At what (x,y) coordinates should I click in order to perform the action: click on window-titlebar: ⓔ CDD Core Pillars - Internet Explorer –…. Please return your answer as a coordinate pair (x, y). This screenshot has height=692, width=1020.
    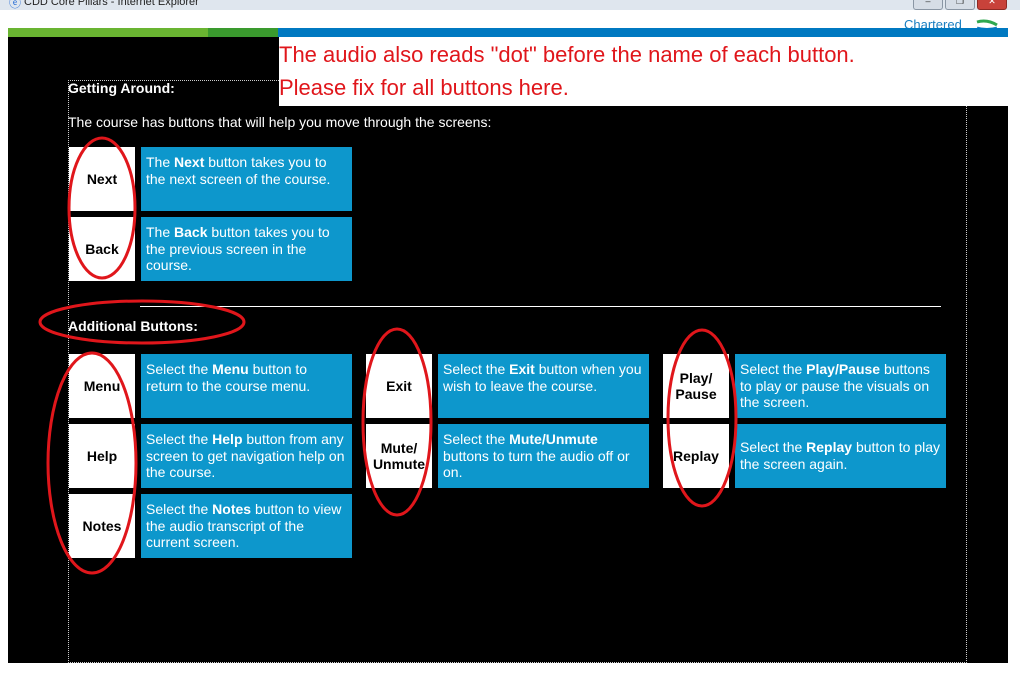
    Looking at the image, I should click on (510, 5).